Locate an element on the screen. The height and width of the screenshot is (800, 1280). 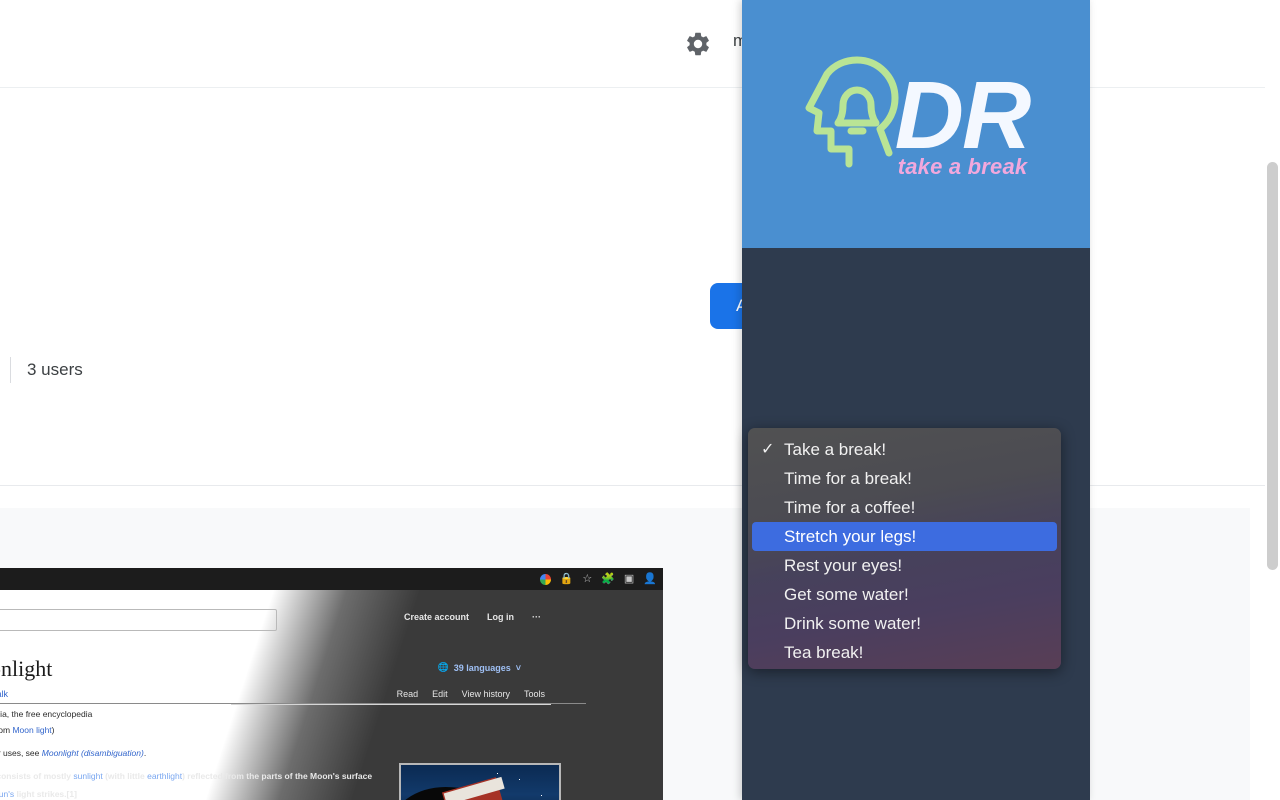
star-icon: ☆ is located at coordinates (587, 579).